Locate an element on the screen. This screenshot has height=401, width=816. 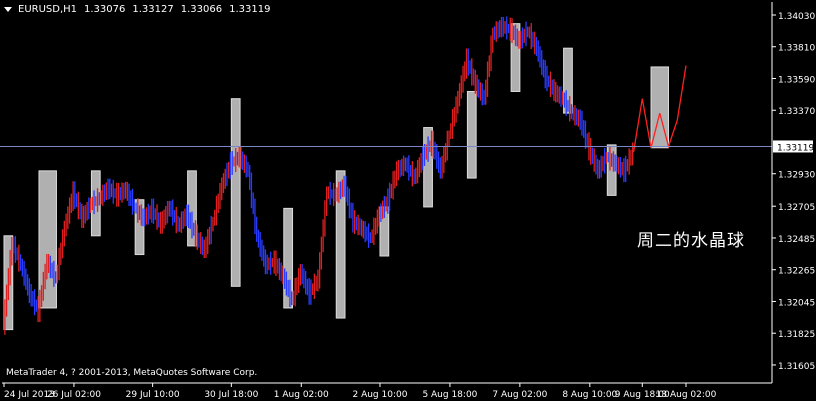
y-tick-label: 1.32045 is located at coordinates (796, 303).